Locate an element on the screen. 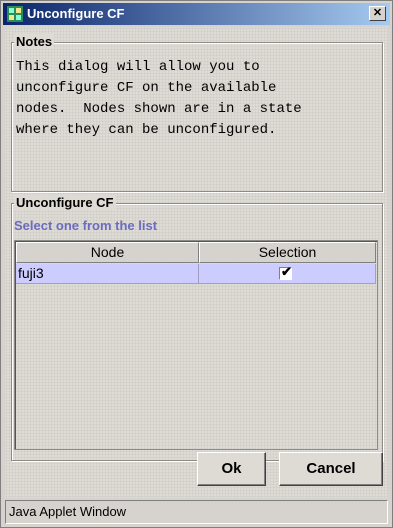 The width and height of the screenshot is (393, 528). close-icon: ✕ is located at coordinates (377, 13).